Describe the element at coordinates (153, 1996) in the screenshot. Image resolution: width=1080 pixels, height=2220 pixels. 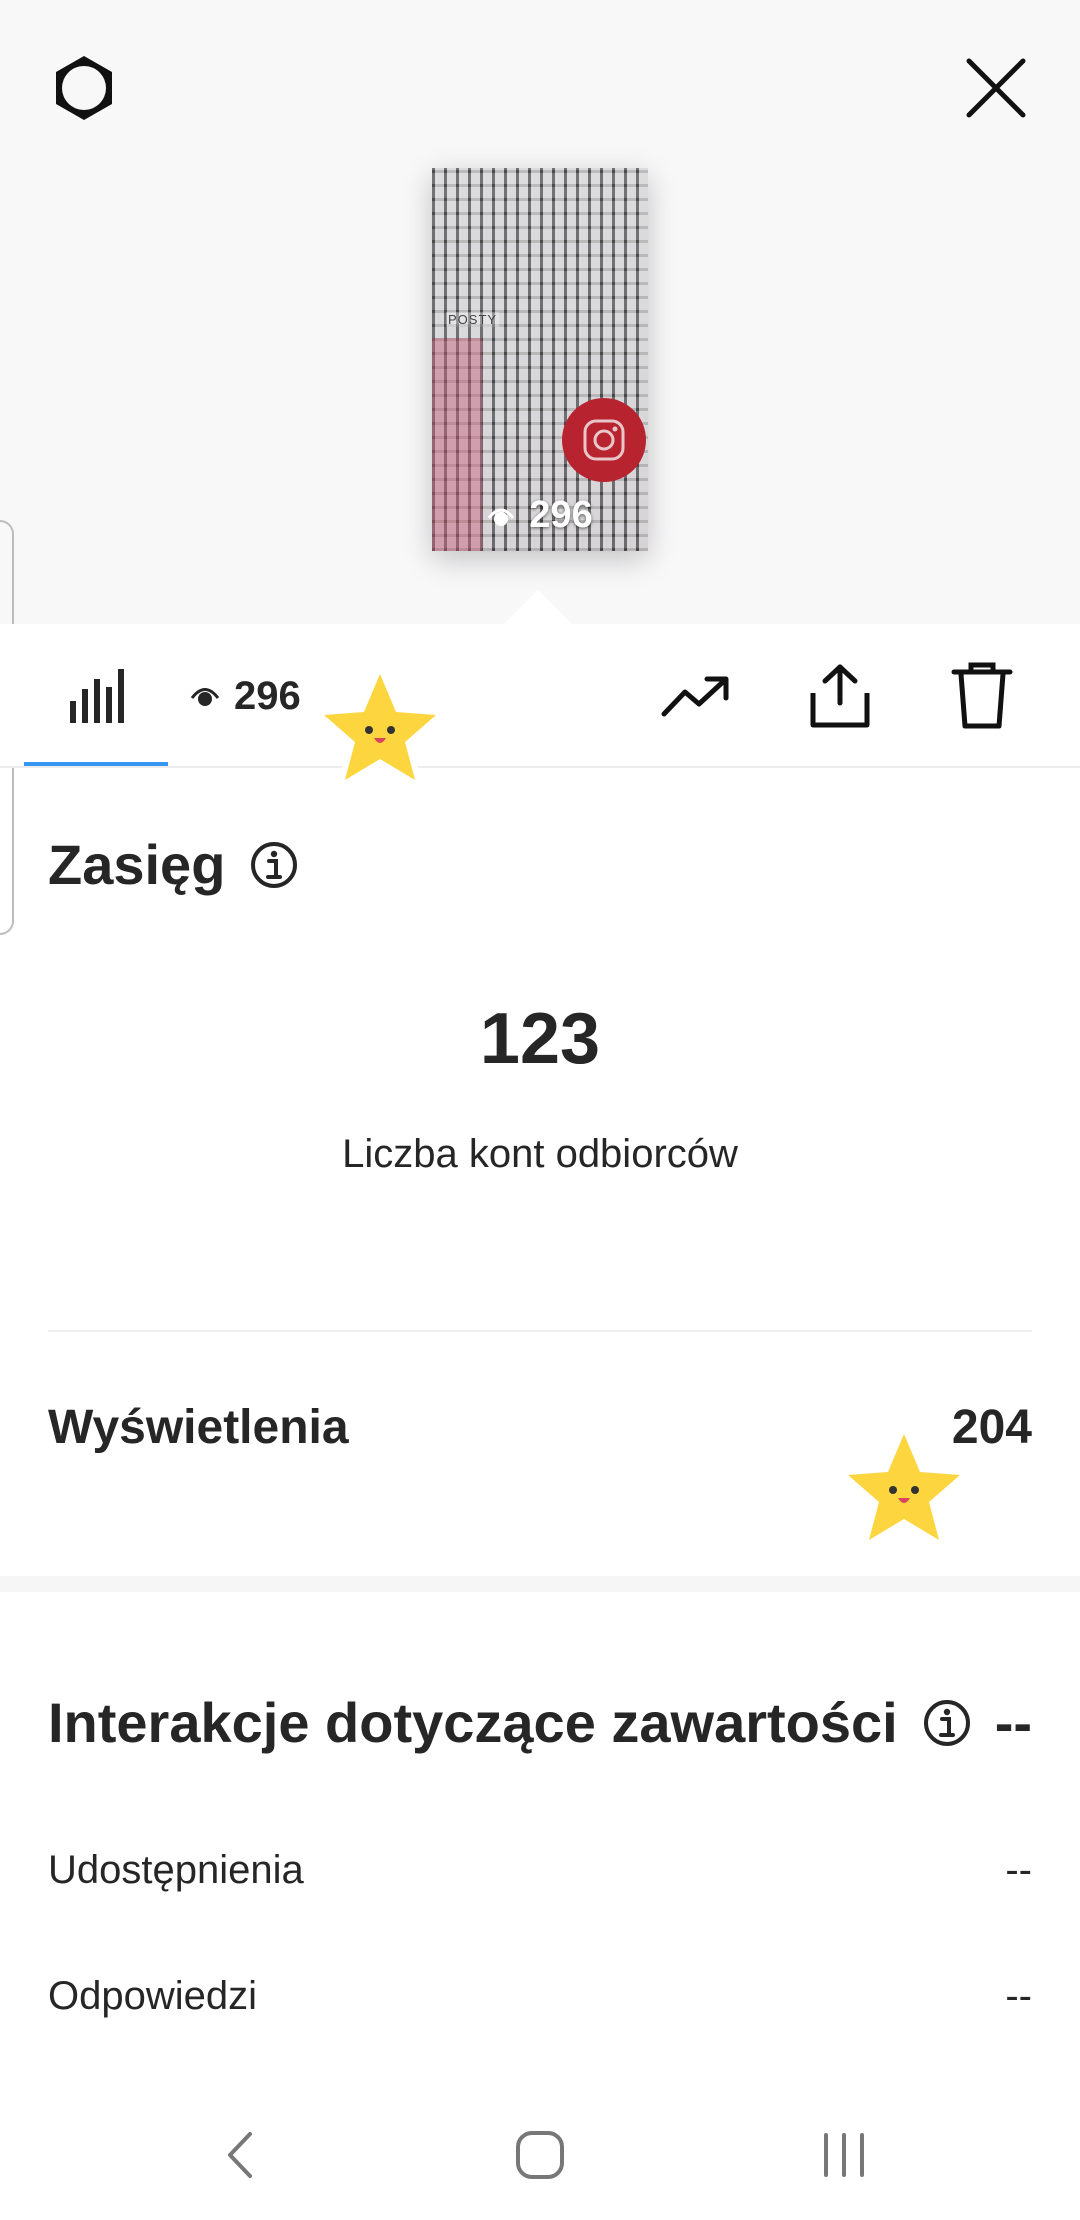
I see `replies-label: Odpowiedzi` at that location.